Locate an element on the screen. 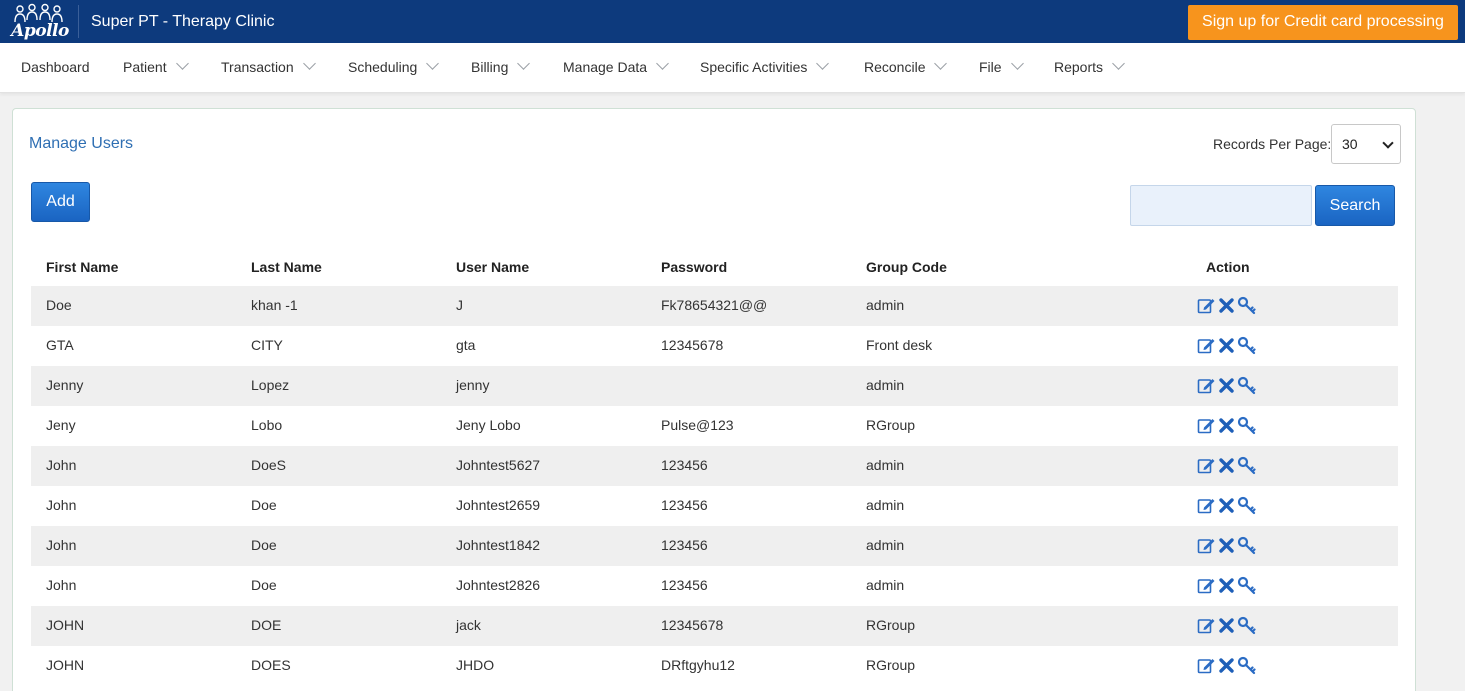 The height and width of the screenshot is (691, 1465). cell-group-code: Front desk is located at coordinates (899, 345).